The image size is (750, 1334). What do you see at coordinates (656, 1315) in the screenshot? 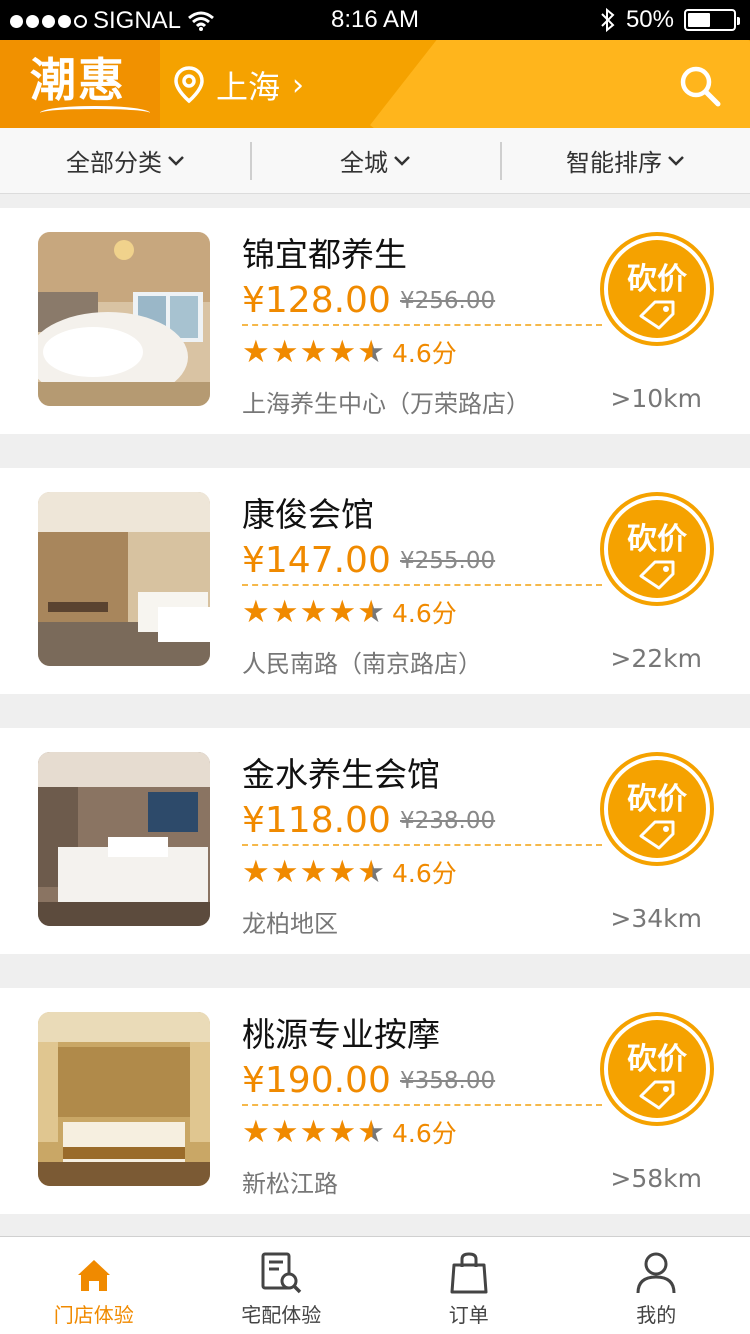
I see `tab-label: 我的` at bounding box center [656, 1315].